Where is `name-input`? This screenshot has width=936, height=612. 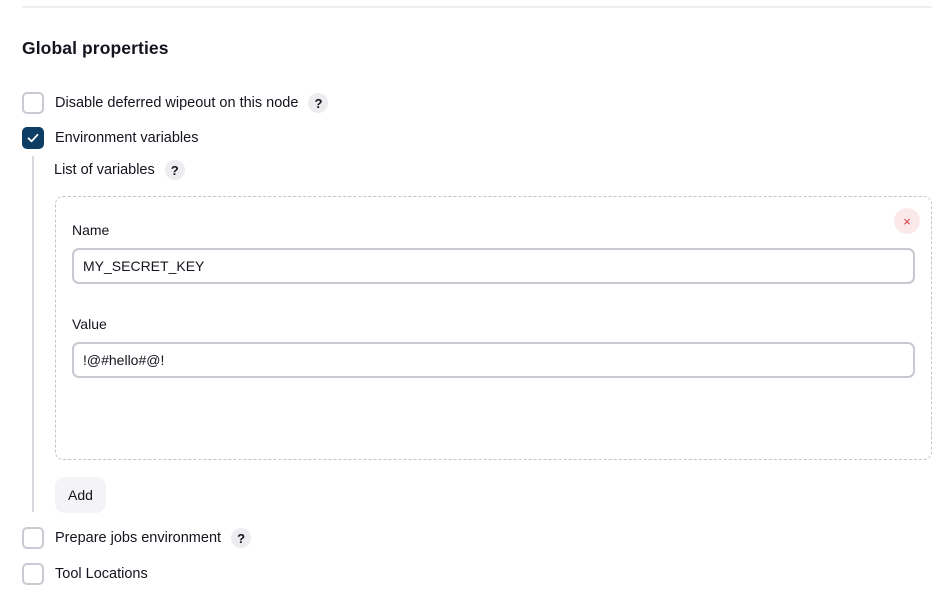
name-input is located at coordinates (493, 266).